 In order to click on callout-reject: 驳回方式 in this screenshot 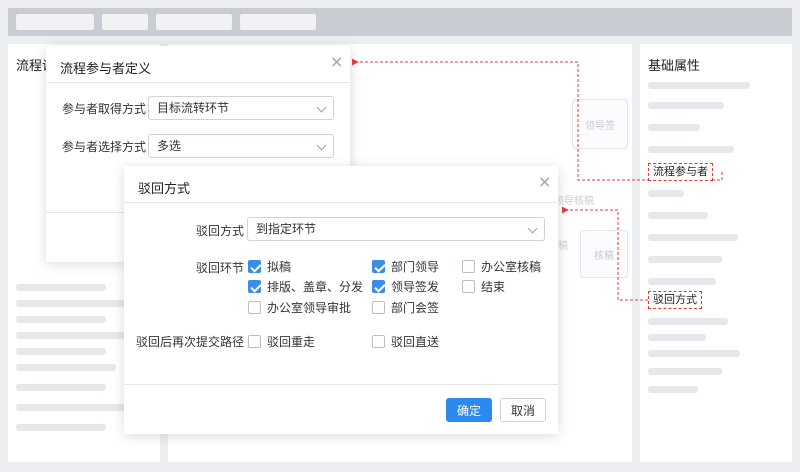, I will do `click(675, 300)`.